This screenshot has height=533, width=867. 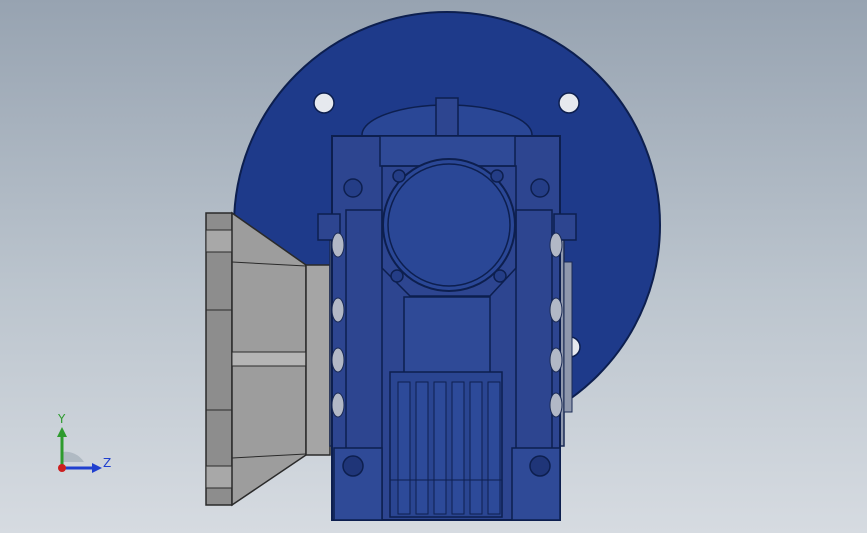 What do you see at coordinates (107, 463) in the screenshot?
I see `z-axis-label: Z` at bounding box center [107, 463].